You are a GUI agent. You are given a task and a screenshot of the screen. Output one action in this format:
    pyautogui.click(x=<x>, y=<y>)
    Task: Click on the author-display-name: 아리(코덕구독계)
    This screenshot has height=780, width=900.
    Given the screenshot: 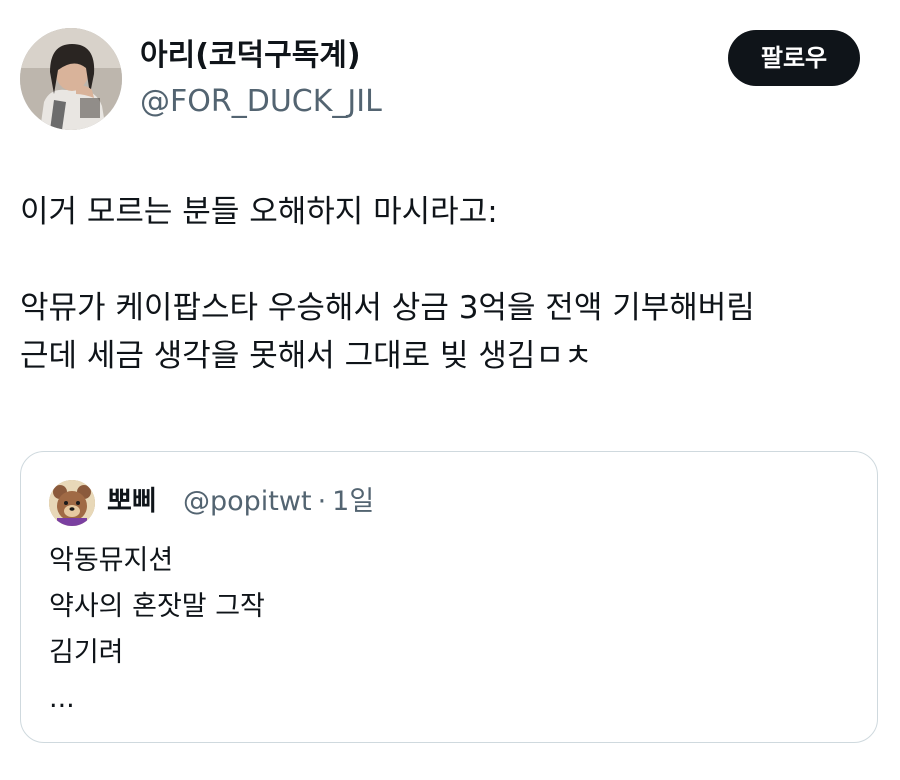 What is the action you would take?
    pyautogui.click(x=250, y=56)
    